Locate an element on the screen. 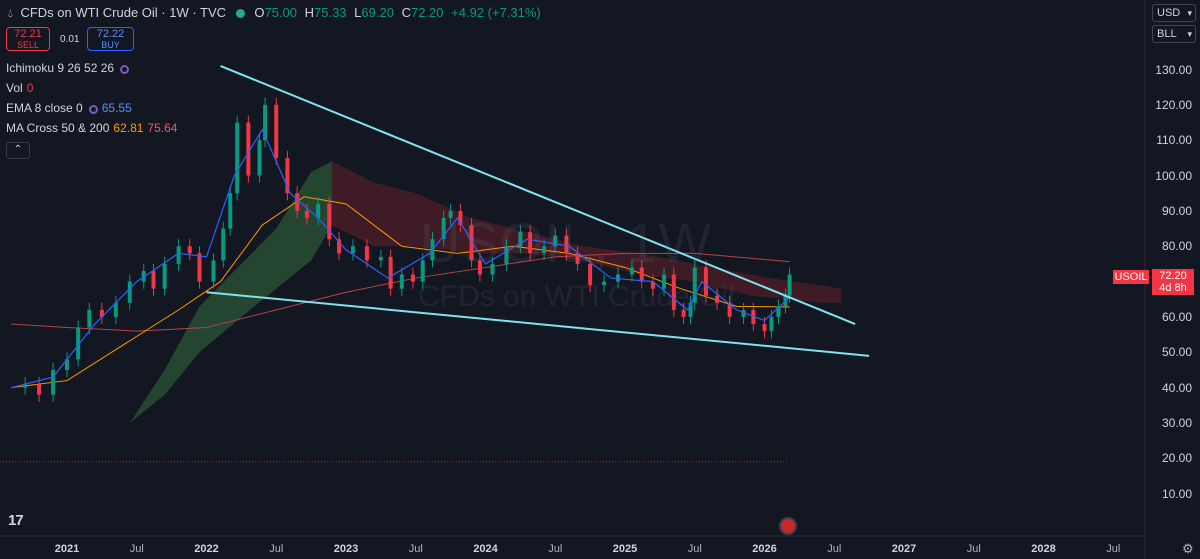 The image size is (1200, 559). close-value: 72.20 is located at coordinates (427, 12).